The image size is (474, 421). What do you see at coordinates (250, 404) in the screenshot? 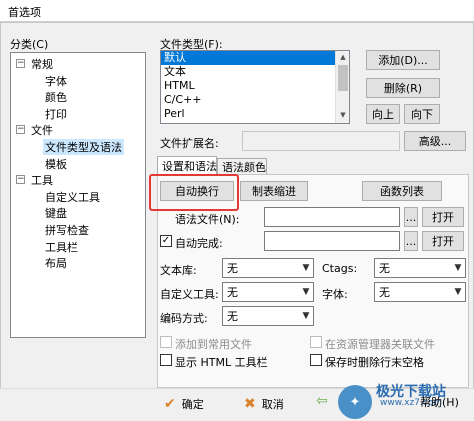
I see `cross-icon: ✖` at bounding box center [250, 404].